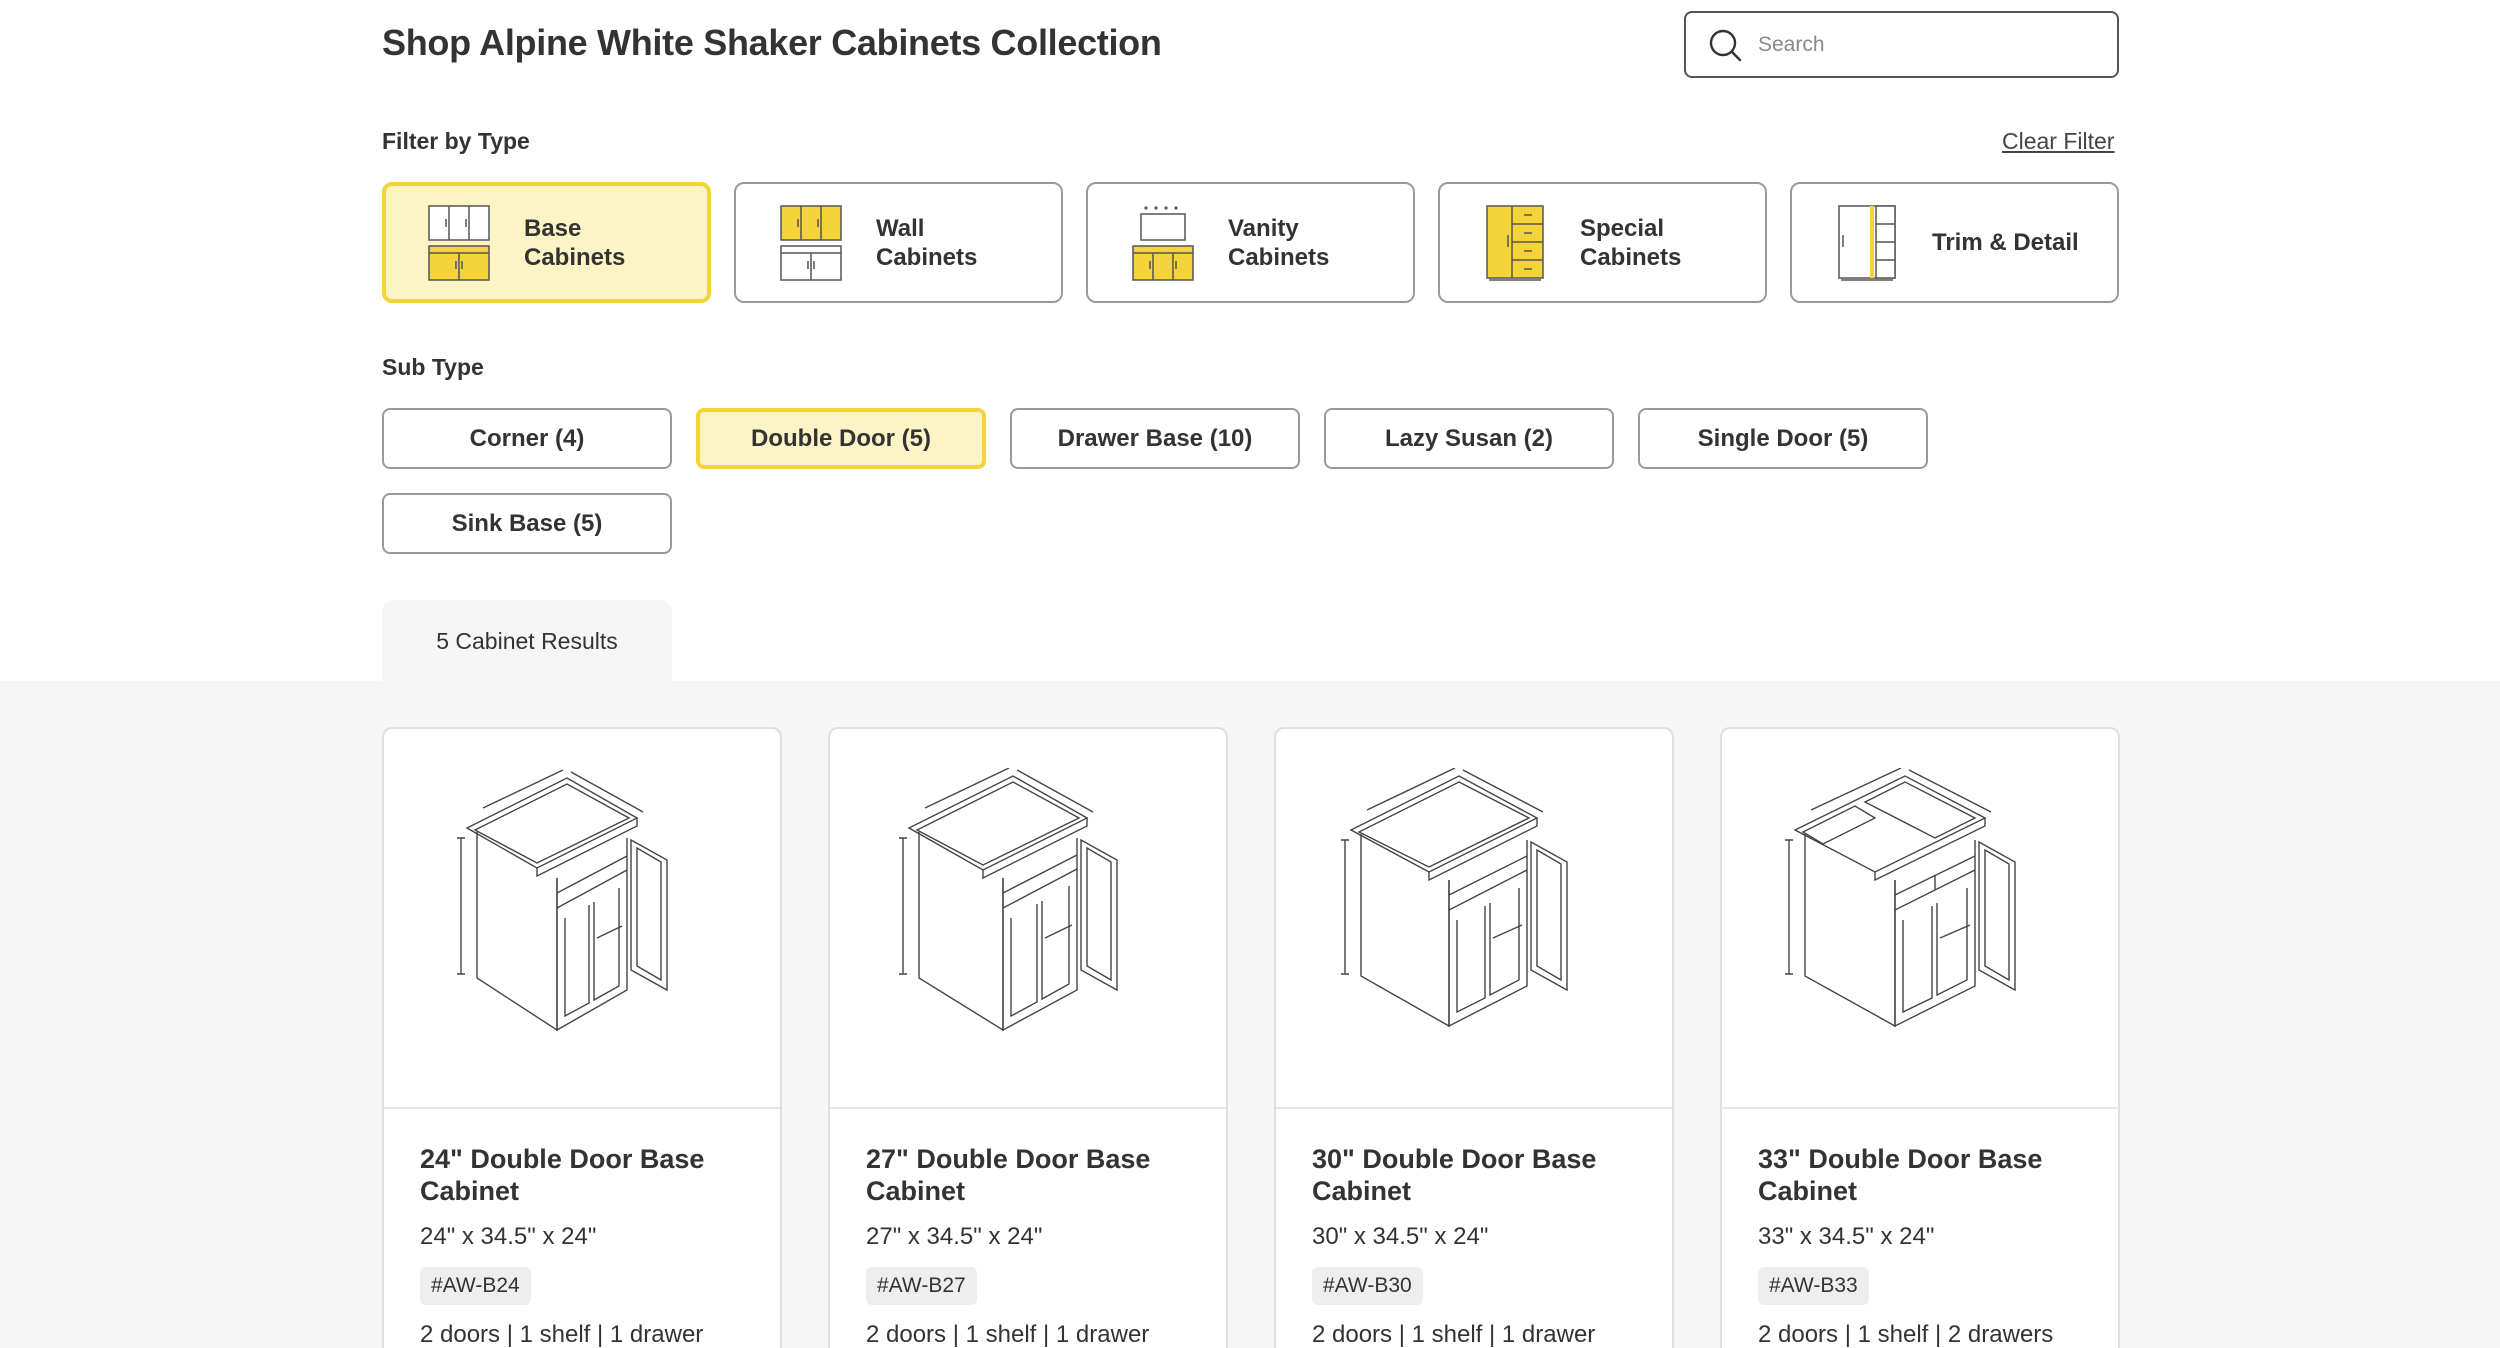 This screenshot has width=2500, height=1348. I want to click on product-sku-badge: #AW-B24, so click(475, 1286).